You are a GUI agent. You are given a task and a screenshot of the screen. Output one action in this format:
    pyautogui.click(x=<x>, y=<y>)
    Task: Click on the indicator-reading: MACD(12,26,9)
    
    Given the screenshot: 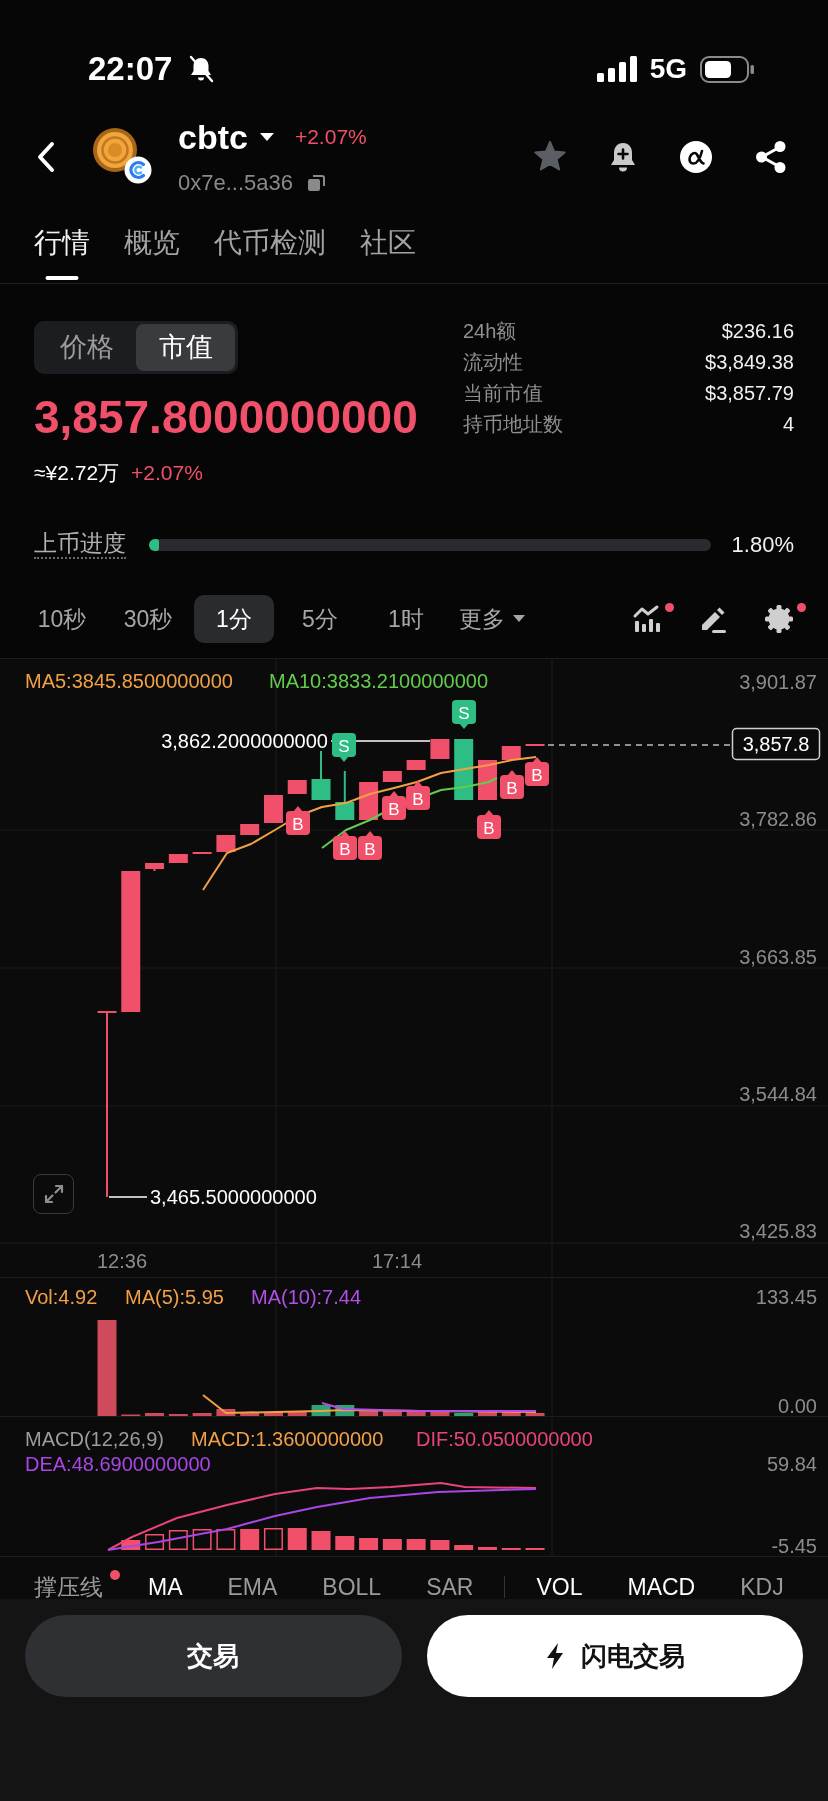 What is the action you would take?
    pyautogui.click(x=94, y=1439)
    